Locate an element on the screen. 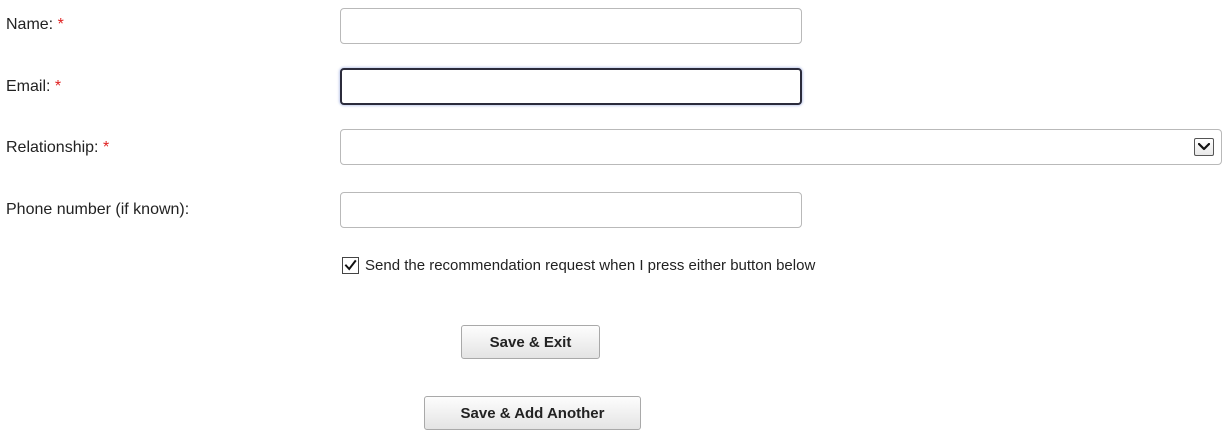  phone-label: Phone number (if known): is located at coordinates (98, 209).